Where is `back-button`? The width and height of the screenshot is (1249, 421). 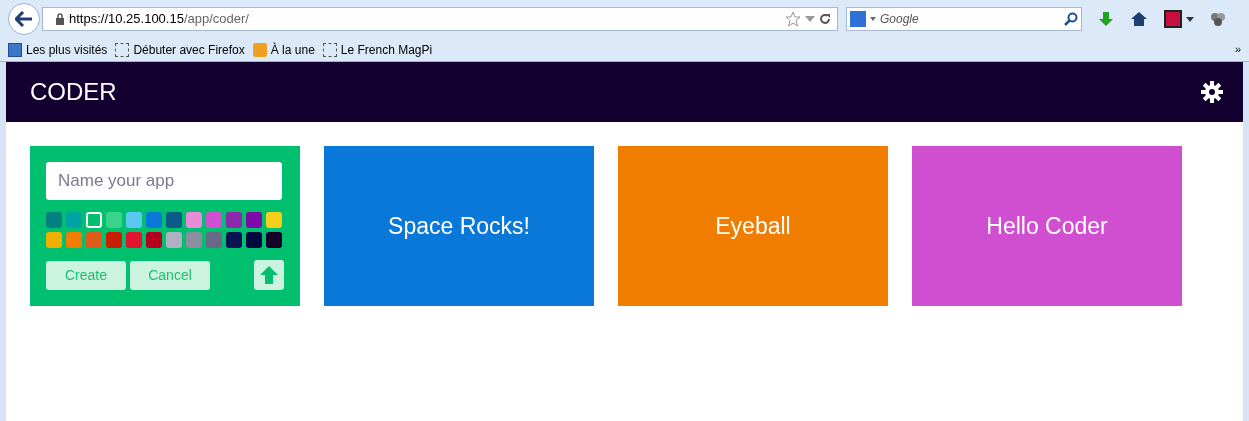
back-button is located at coordinates (24, 19).